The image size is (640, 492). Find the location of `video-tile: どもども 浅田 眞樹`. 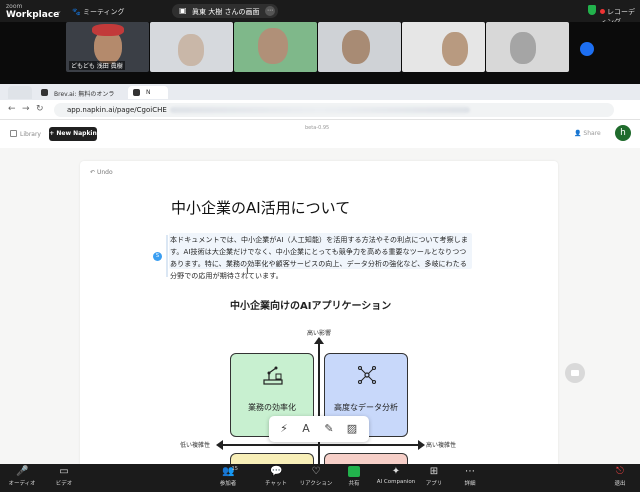

video-tile: どもども 浅田 眞樹 is located at coordinates (107, 47).